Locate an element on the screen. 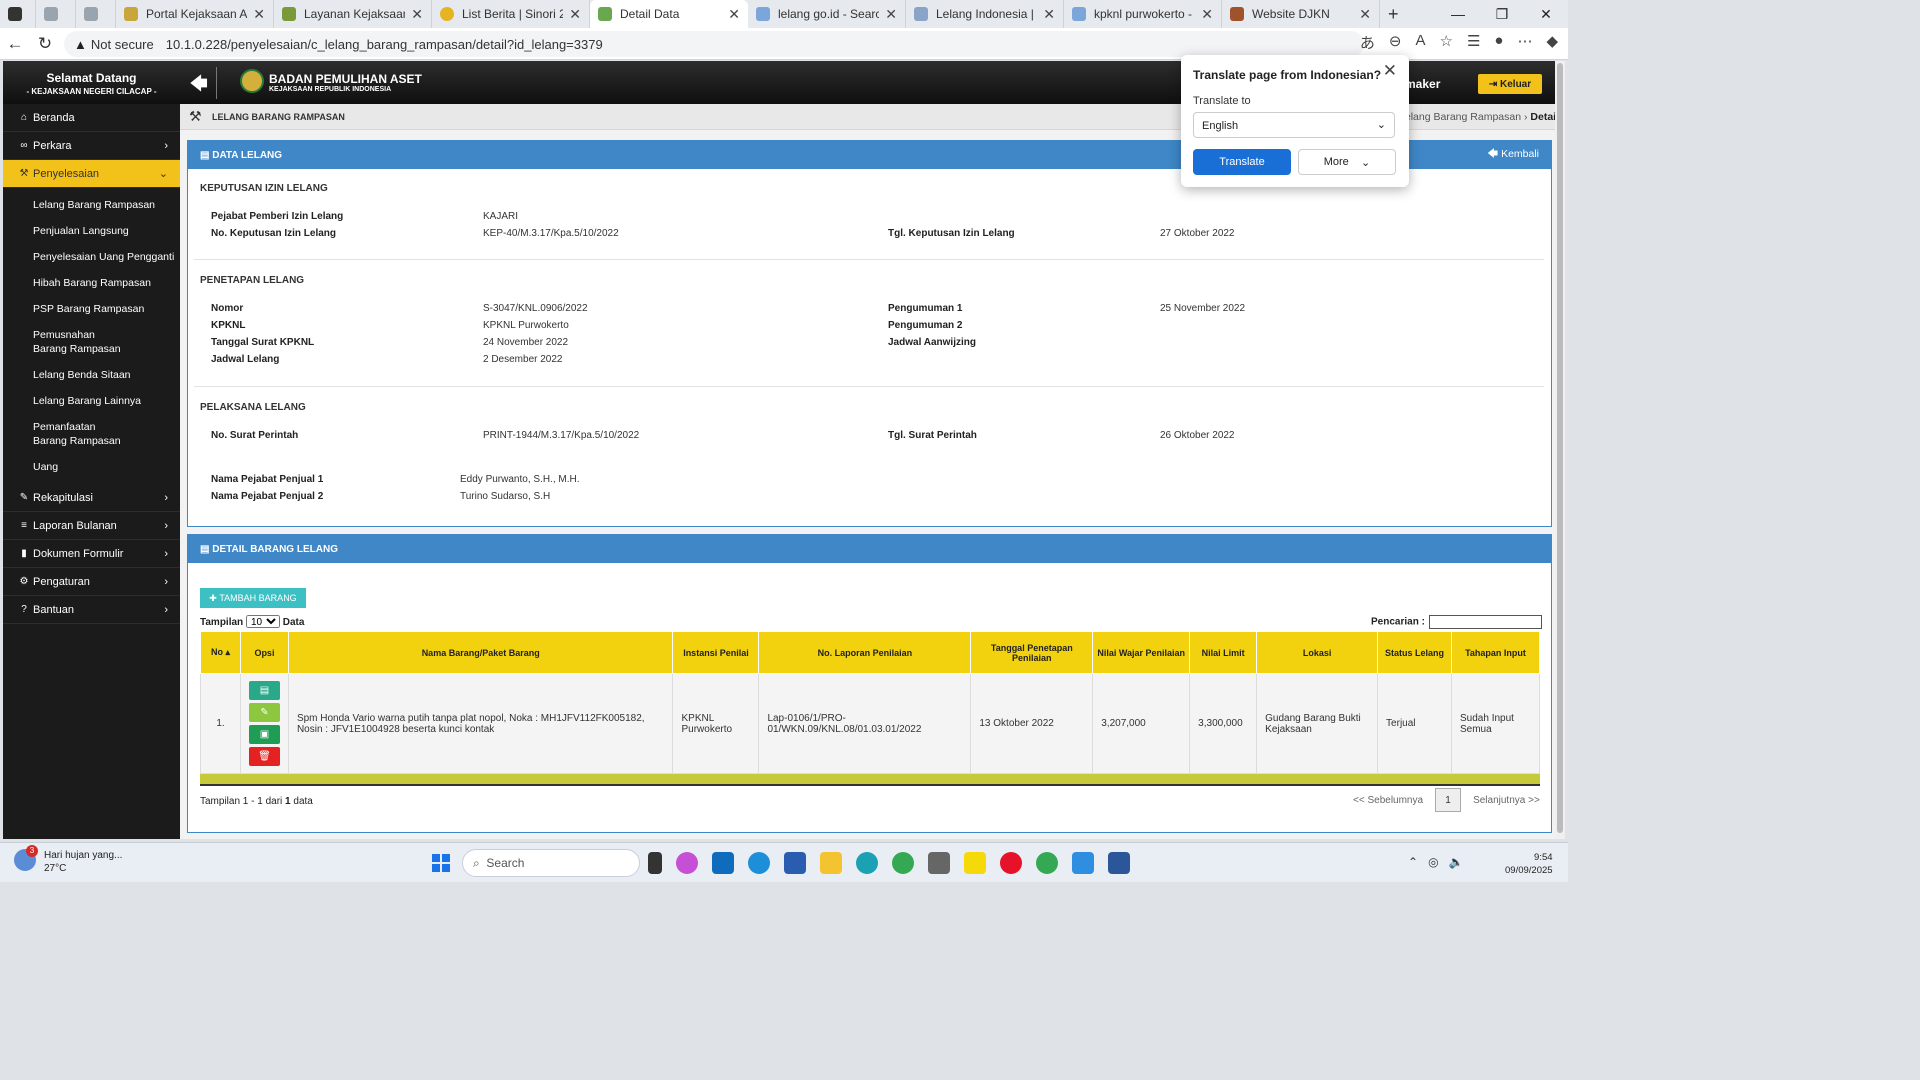 This screenshot has width=1920, height=1080. column-header: Status Lelang is located at coordinates (1414, 652).